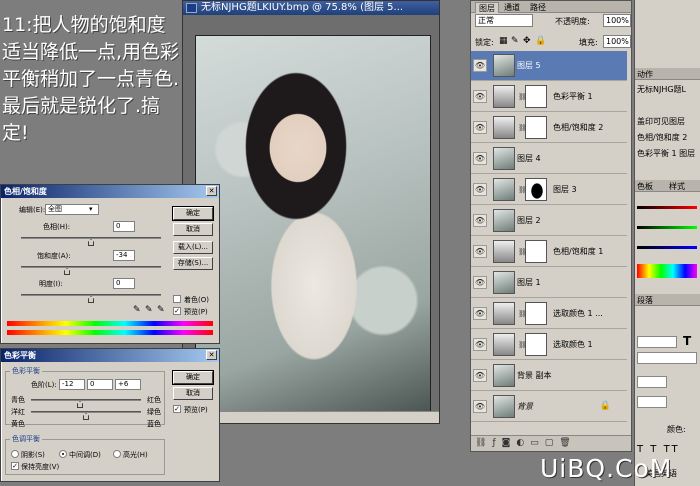 The width and height of the screenshot is (700, 486). I want to click on color-balance-title-bar: 色彩平衡 ✕, so click(110, 355).